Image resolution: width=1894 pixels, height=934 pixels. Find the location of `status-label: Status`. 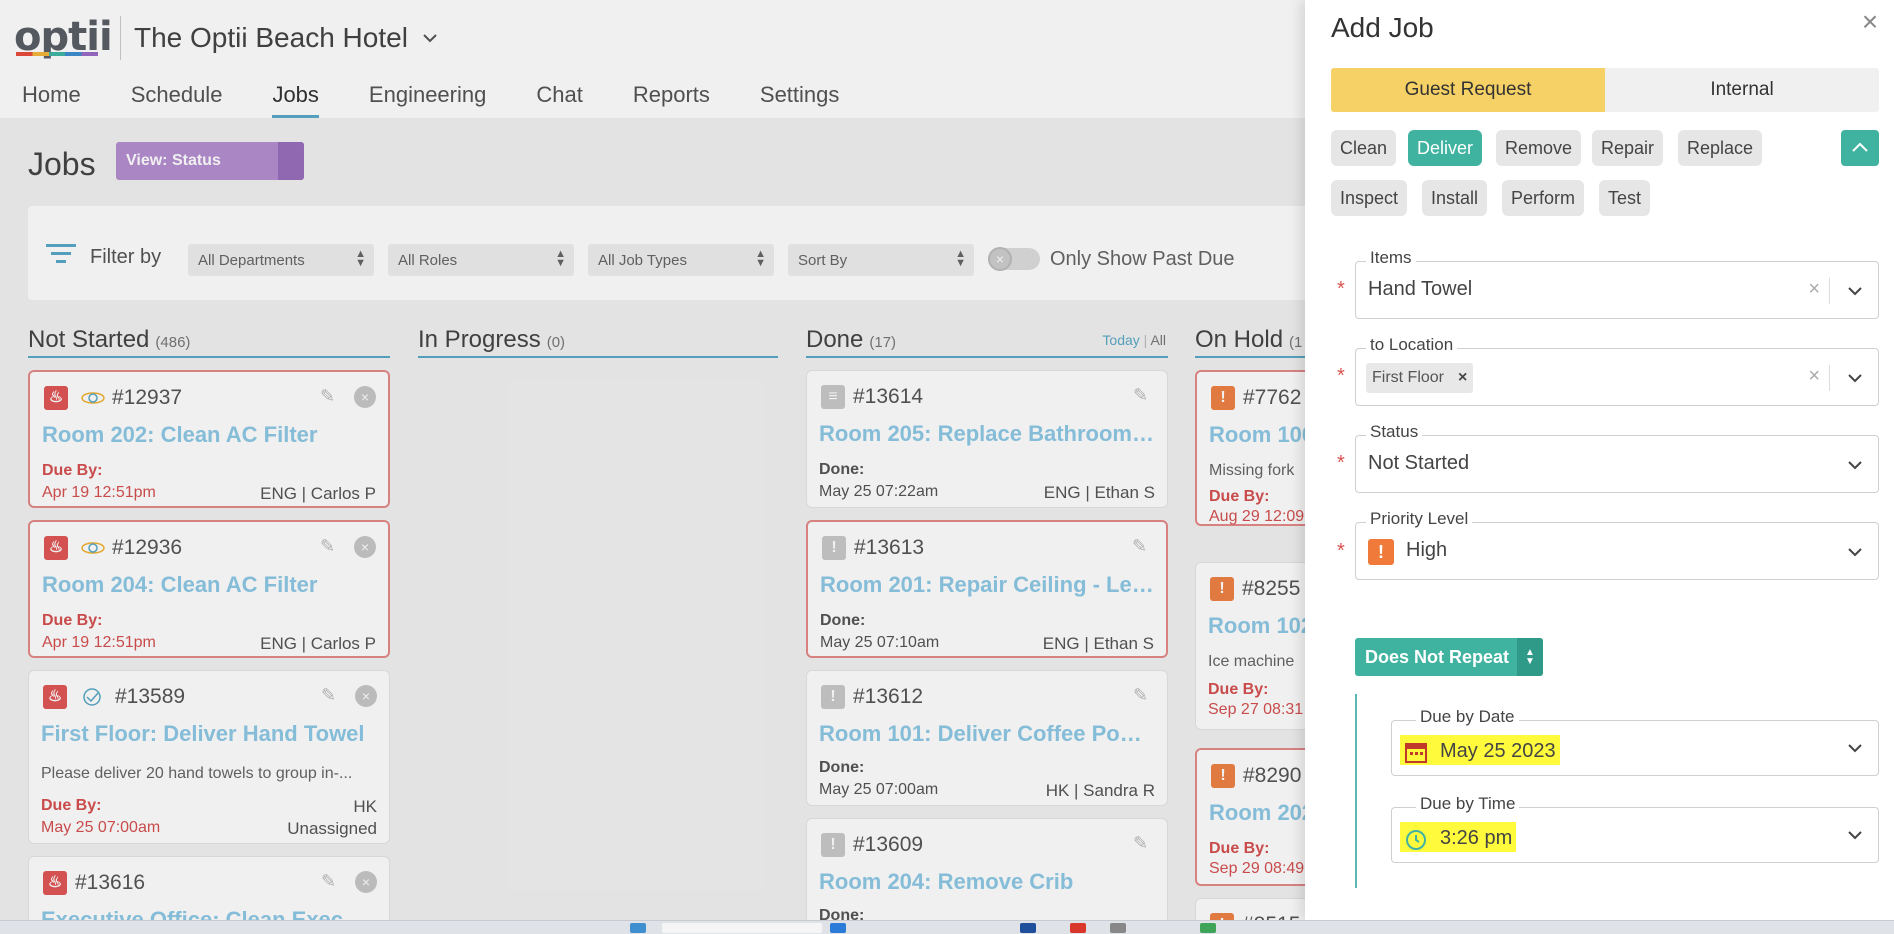

status-label: Status is located at coordinates (1394, 432).